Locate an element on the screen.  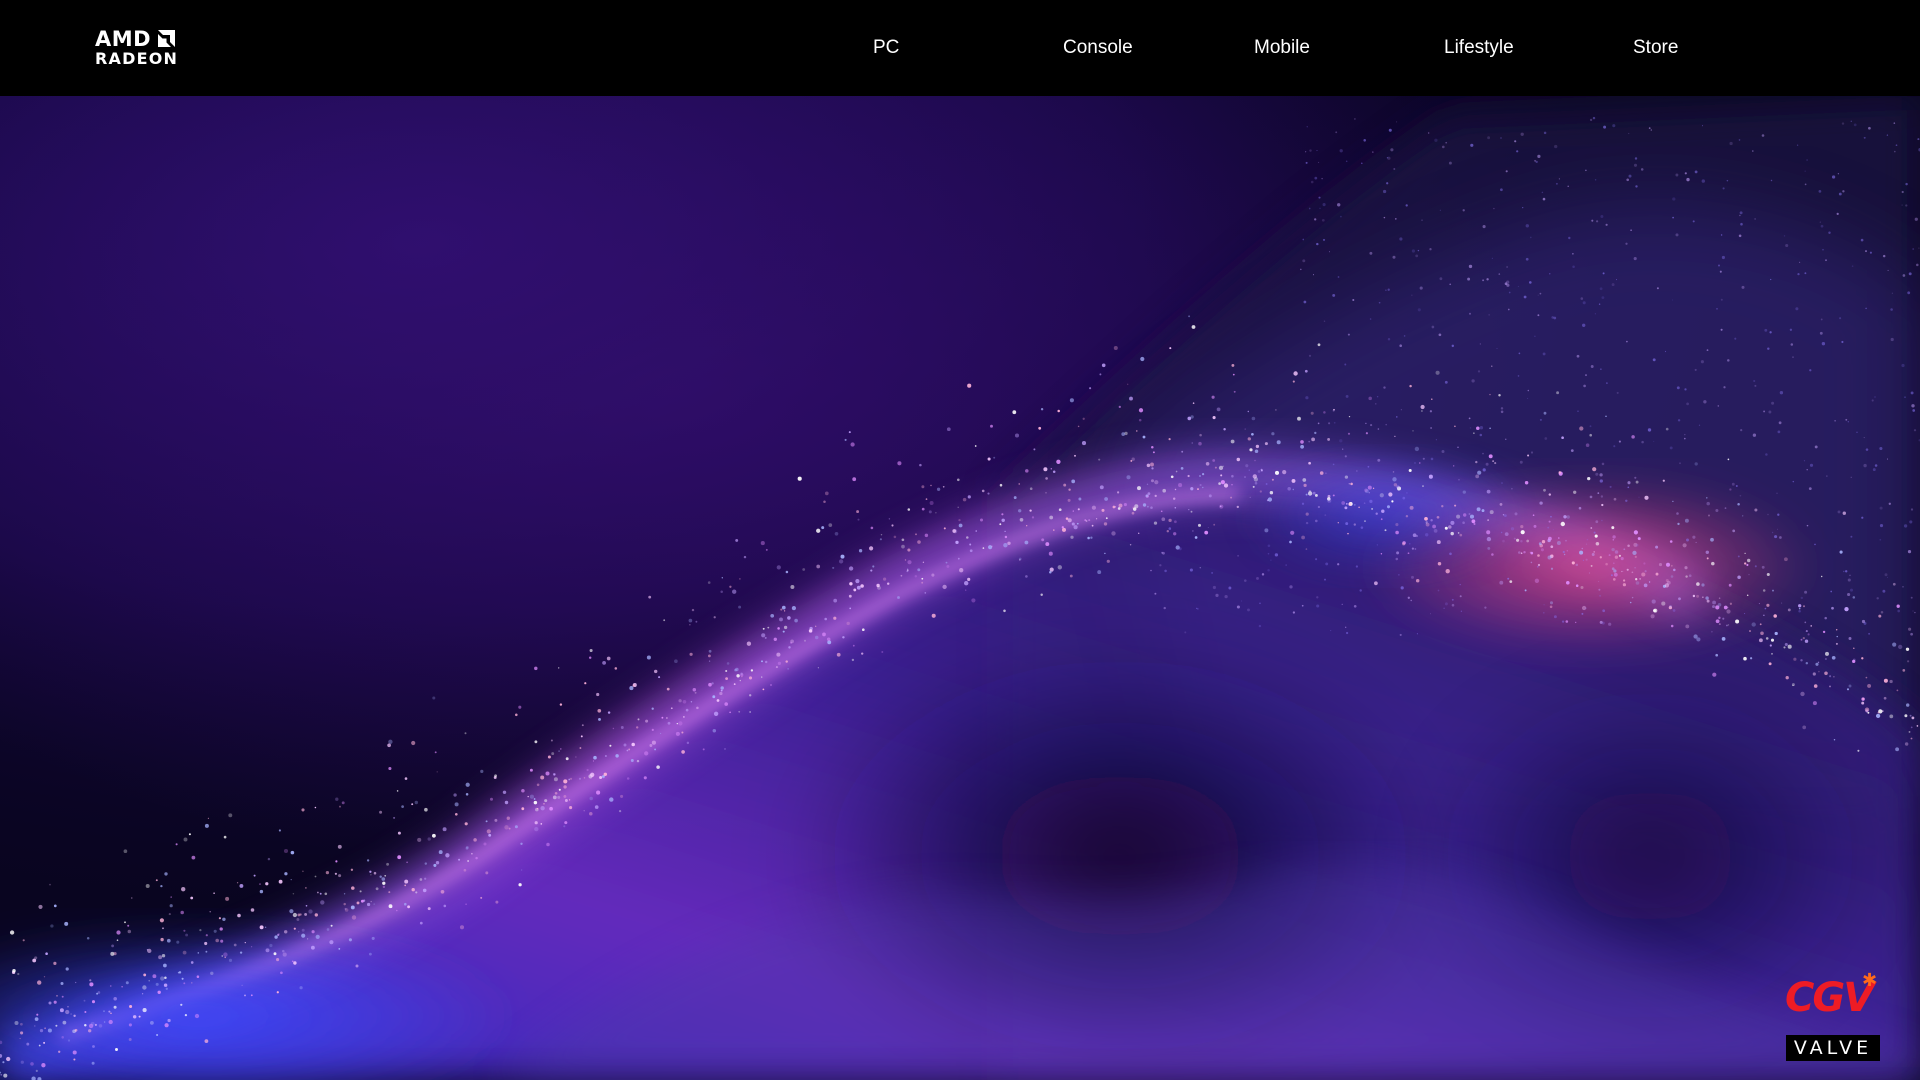
nav-item-console: Console is located at coordinates (1098, 48).